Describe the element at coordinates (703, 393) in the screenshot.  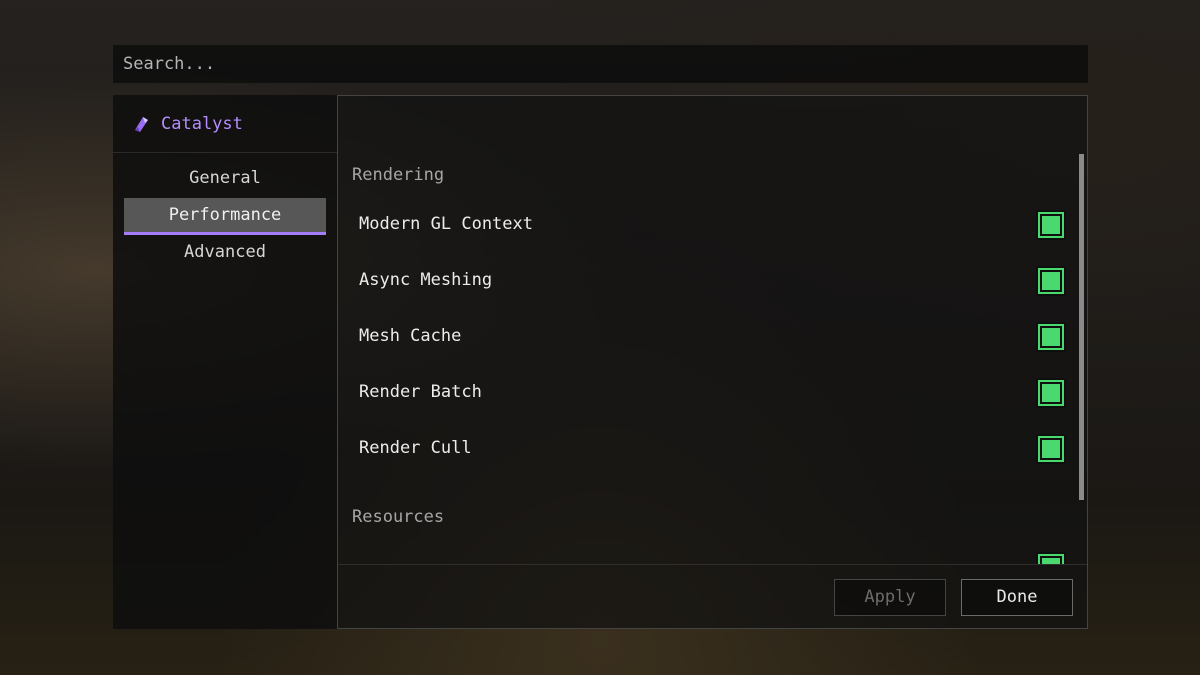
I see `option-row: Render Batch` at that location.